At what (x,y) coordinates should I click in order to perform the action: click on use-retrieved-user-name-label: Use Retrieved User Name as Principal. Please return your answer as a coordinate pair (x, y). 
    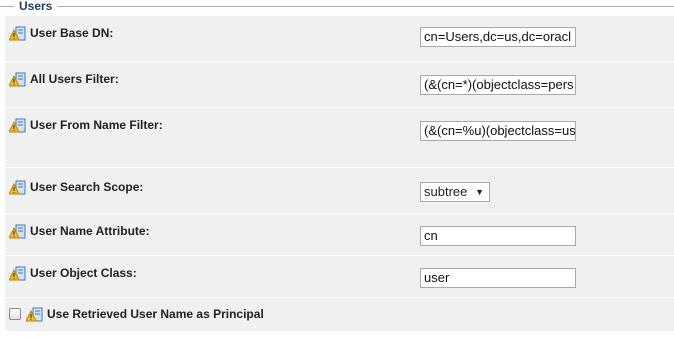
    Looking at the image, I should click on (155, 314).